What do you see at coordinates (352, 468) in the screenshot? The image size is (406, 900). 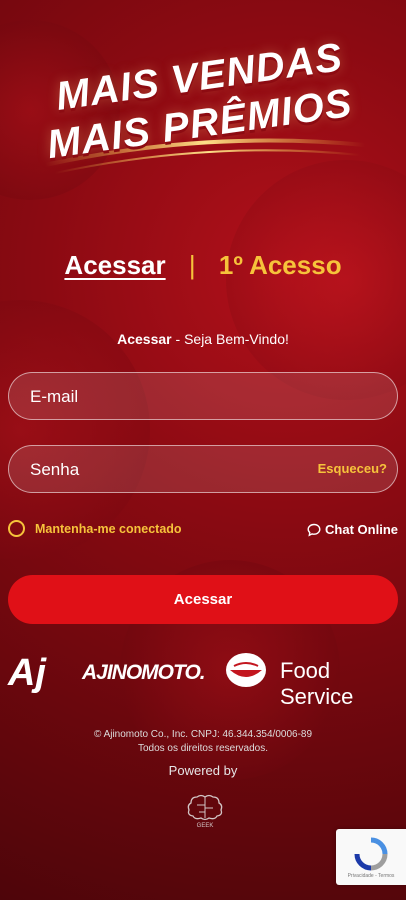 I see `forgot-password-link: Esqueceu?` at bounding box center [352, 468].